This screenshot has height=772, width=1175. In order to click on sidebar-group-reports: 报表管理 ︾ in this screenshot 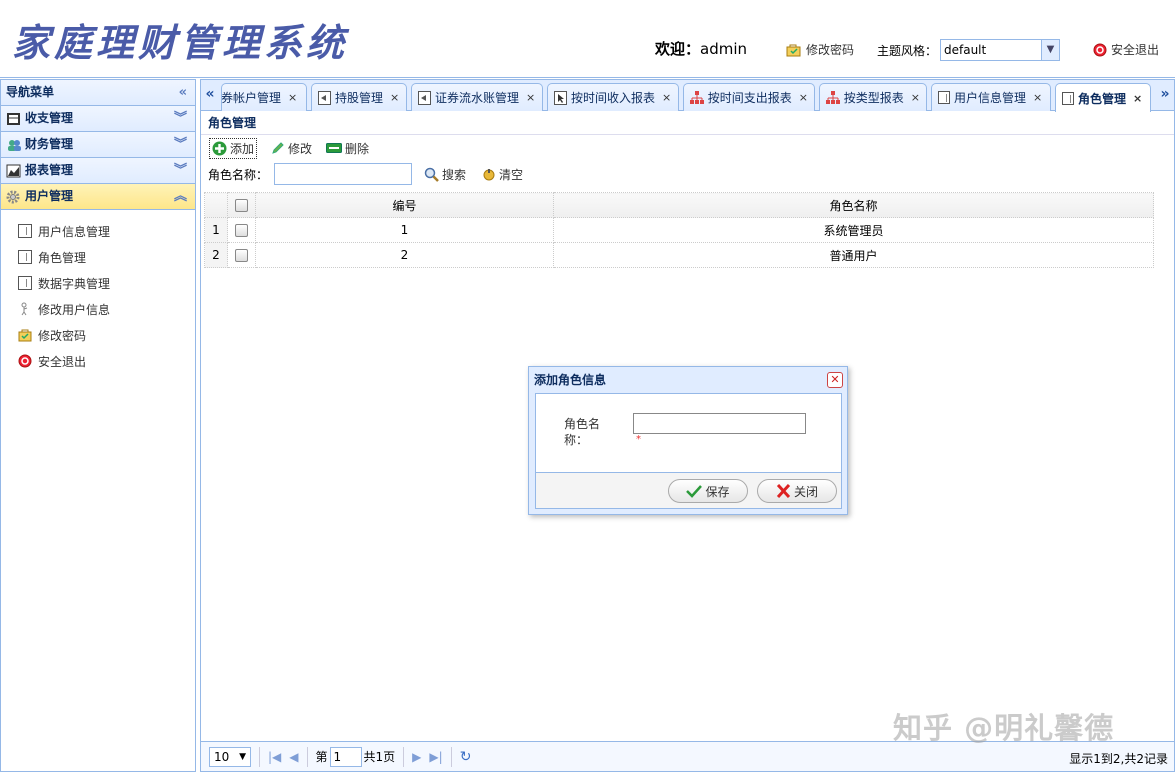, I will do `click(98, 171)`.